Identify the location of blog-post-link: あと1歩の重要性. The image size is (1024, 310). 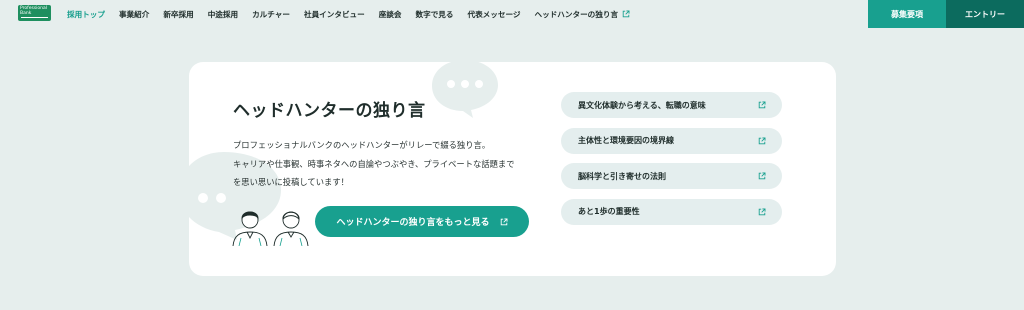
(671, 211).